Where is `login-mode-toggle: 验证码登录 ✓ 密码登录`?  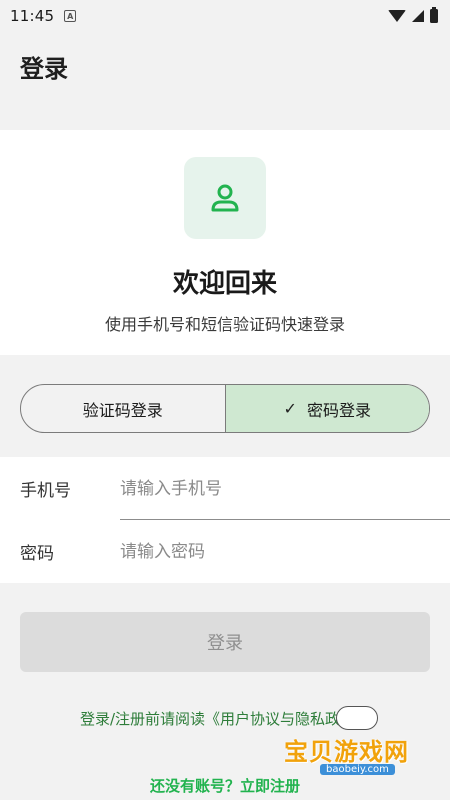 login-mode-toggle: 验证码登录 ✓ 密码登录 is located at coordinates (225, 408).